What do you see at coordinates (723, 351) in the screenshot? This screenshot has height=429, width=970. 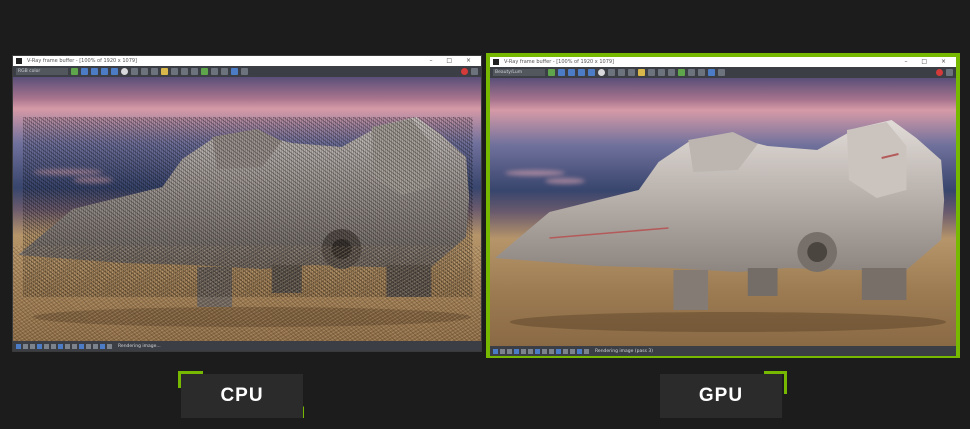 I see `gpu-statusbar: Rendering image (pass 3)` at bounding box center [723, 351].